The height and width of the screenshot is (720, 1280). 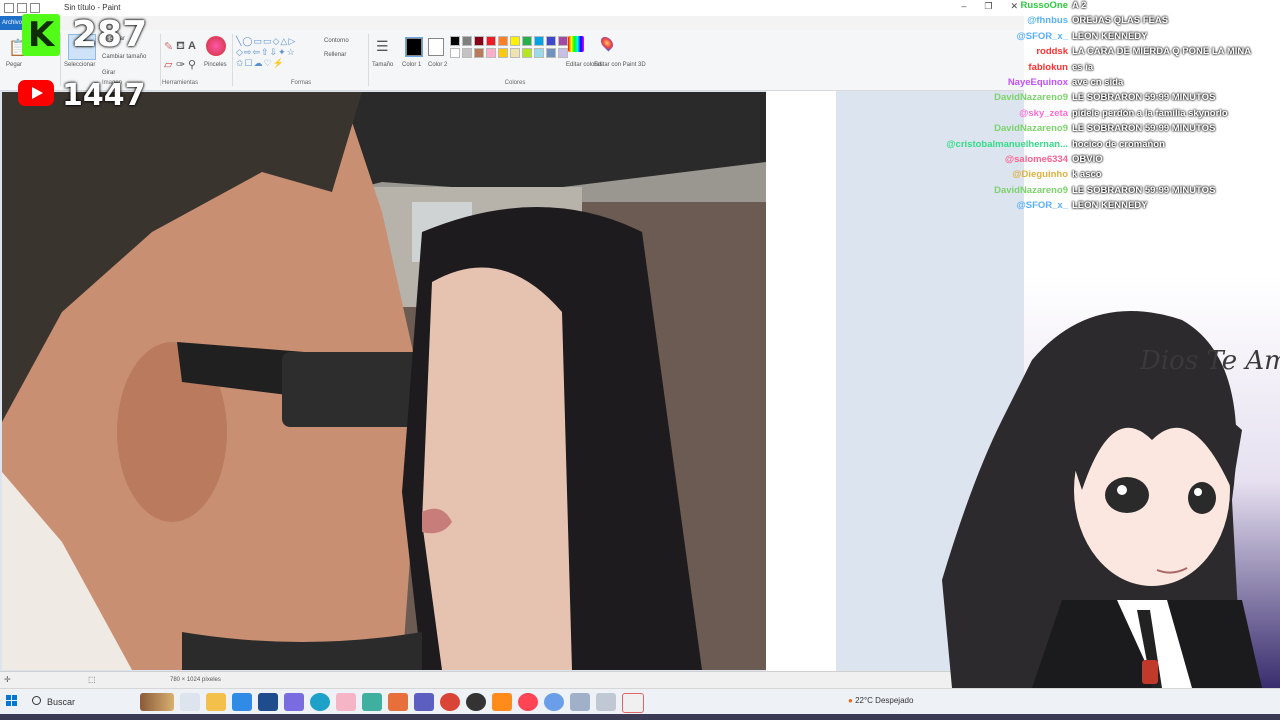 What do you see at coordinates (382, 65) in the screenshot?
I see `size-label: Tamaño` at bounding box center [382, 65].